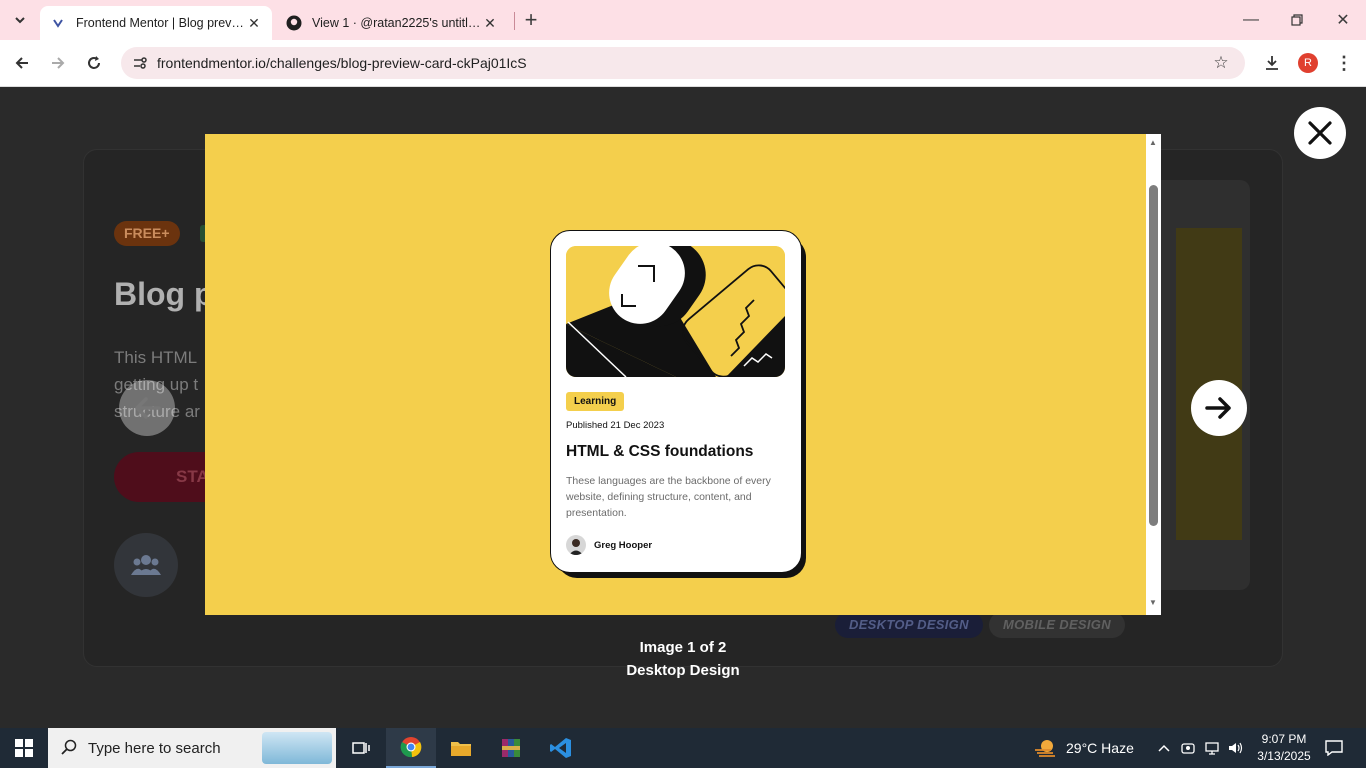 The height and width of the screenshot is (768, 1366). What do you see at coordinates (1164, 748) in the screenshot?
I see `chevron-up-icon` at bounding box center [1164, 748].